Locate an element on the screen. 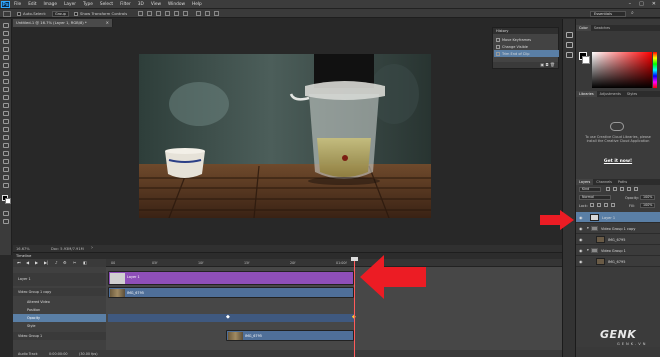  layer-row-group: ◉ ▾ Video Group 1 is located at coordinates (618, 250).